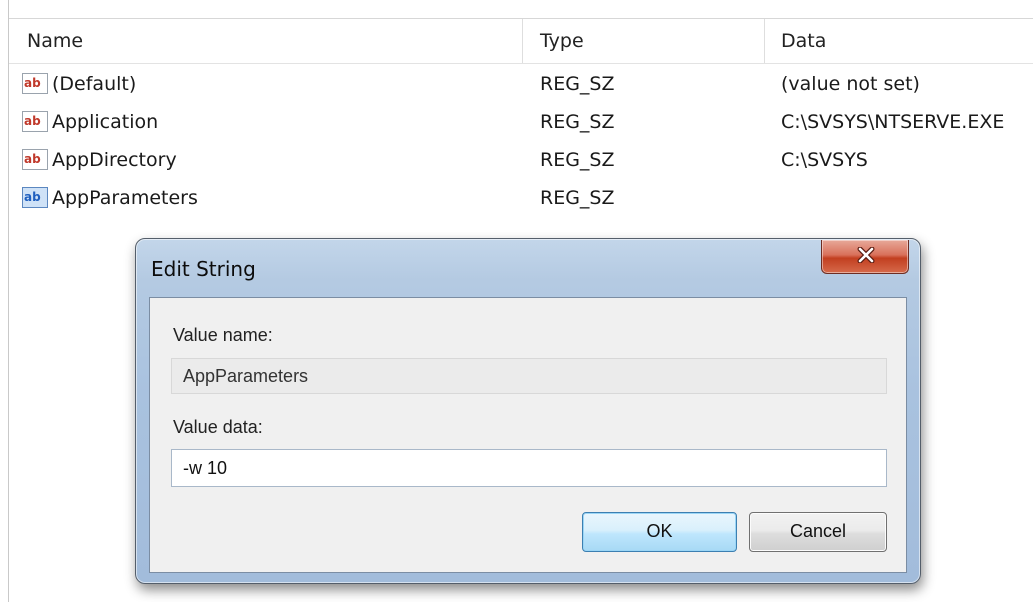  Describe the element at coordinates (824, 160) in the screenshot. I see `value-data: C:\SVSYS` at that location.